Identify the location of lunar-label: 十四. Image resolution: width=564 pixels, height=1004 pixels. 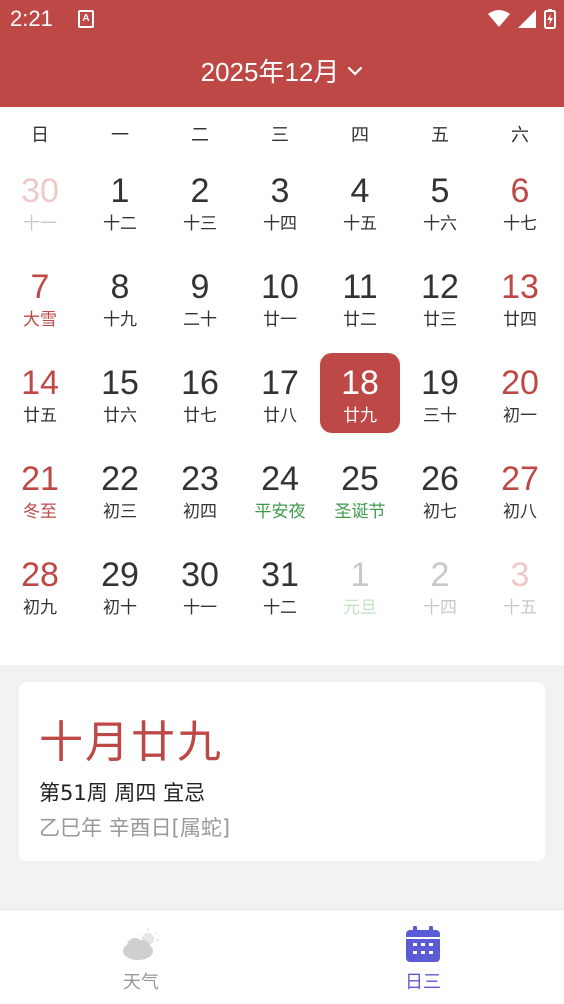
(280, 224).